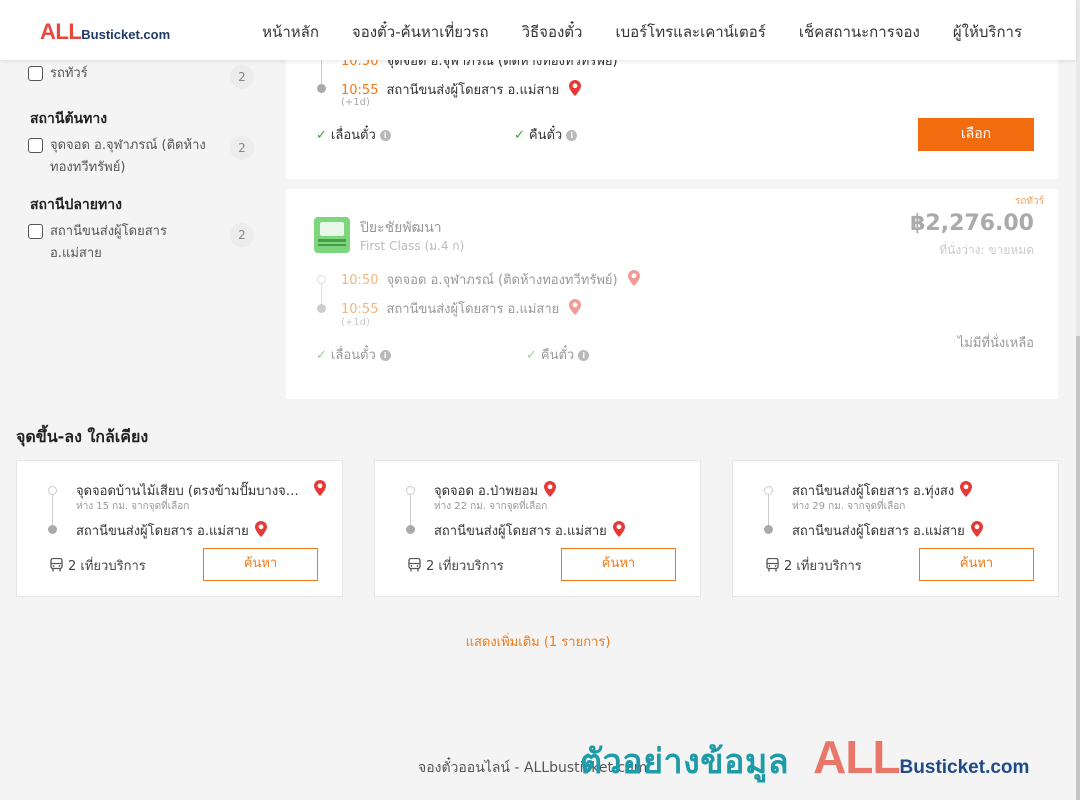 The height and width of the screenshot is (800, 1080). What do you see at coordinates (412, 246) in the screenshot?
I see `bus-class: First Class (ม.4 ก)` at bounding box center [412, 246].